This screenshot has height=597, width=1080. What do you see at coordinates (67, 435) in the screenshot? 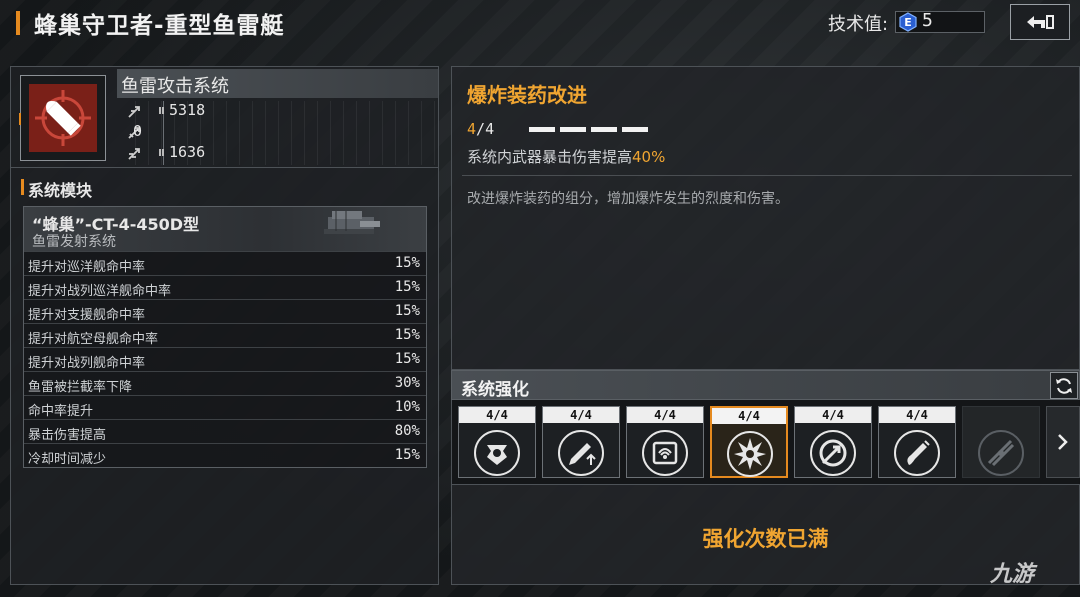
I see `attribute-name: 暴击伤害提高` at bounding box center [67, 435].